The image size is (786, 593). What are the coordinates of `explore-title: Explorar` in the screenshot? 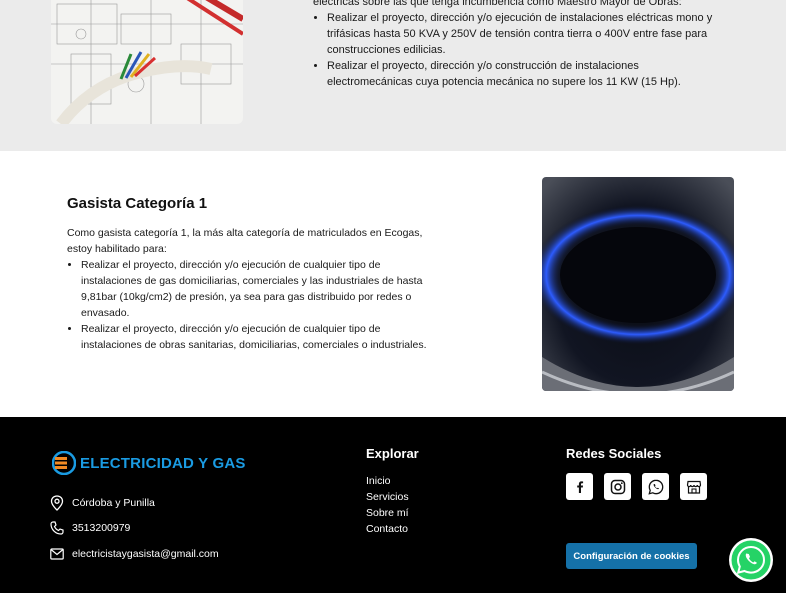 It's located at (392, 453).